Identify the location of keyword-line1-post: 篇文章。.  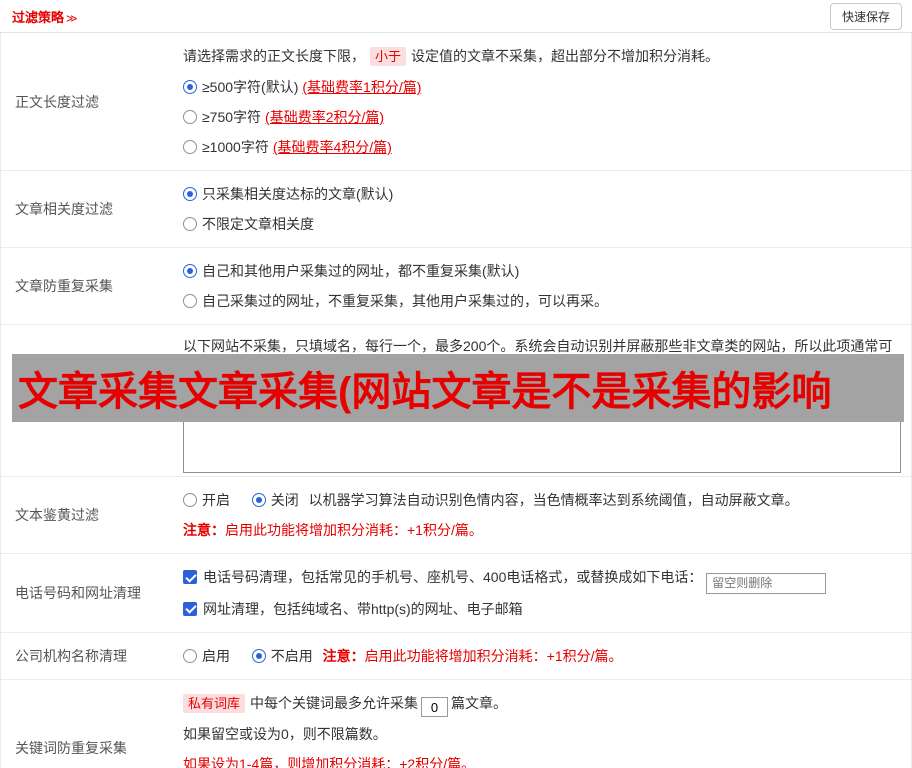
(479, 702).